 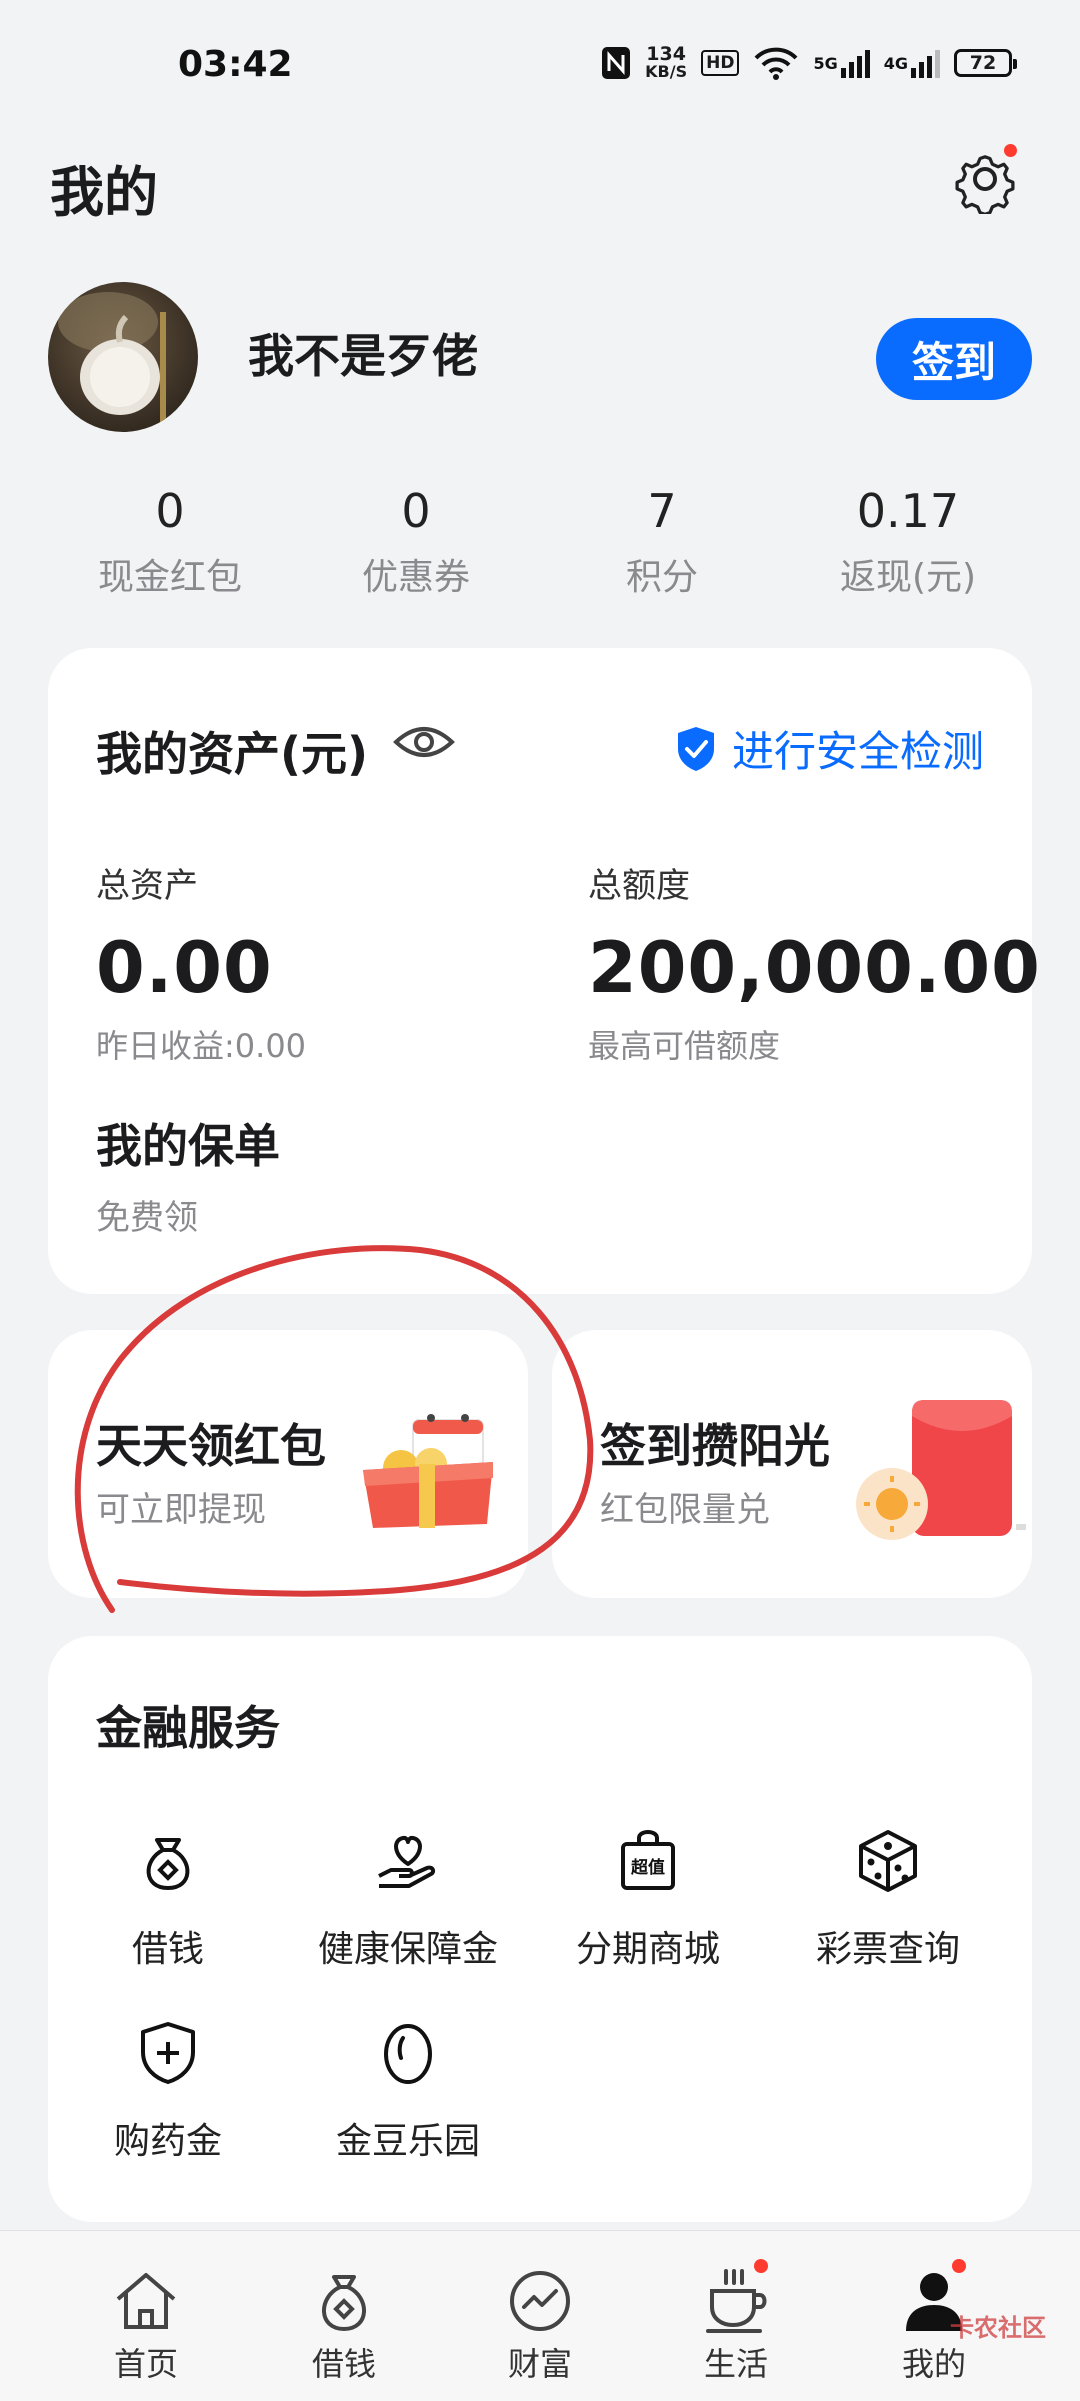 I want to click on red-envelope-icon, so click(x=941, y=1470).